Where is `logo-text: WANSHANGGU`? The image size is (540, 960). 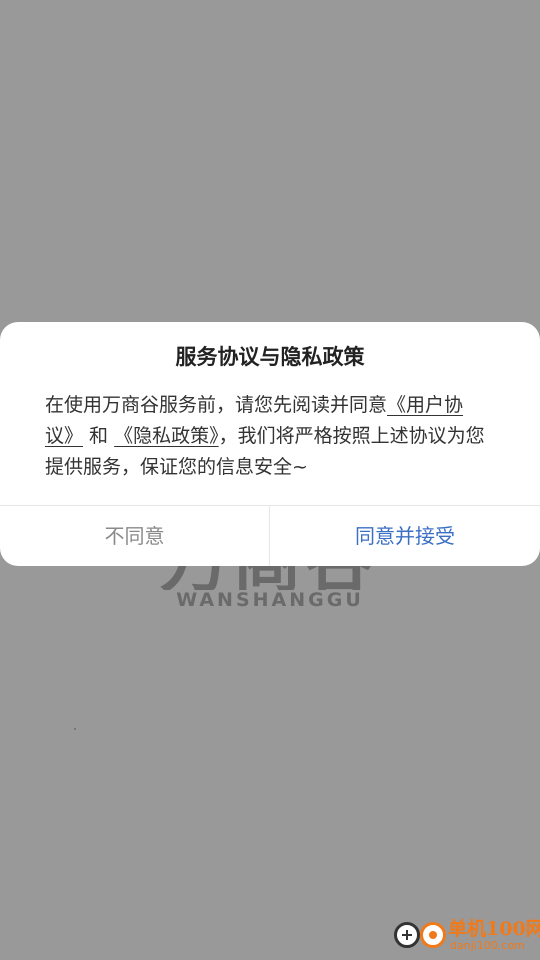
logo-text: WANSHANGGU is located at coordinates (270, 600).